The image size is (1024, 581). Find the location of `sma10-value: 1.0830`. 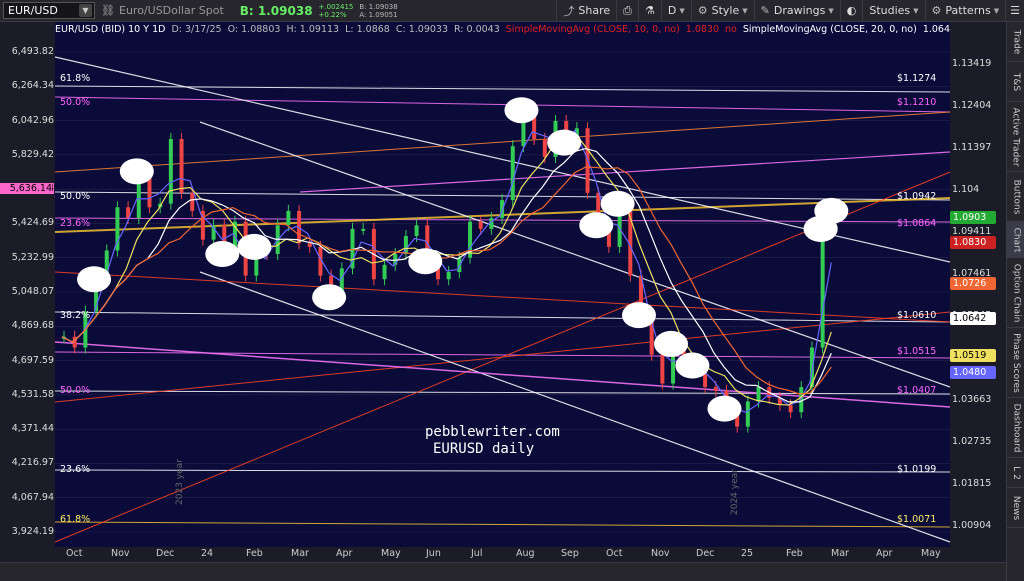

sma10-value: 1.0830 is located at coordinates (702, 29).